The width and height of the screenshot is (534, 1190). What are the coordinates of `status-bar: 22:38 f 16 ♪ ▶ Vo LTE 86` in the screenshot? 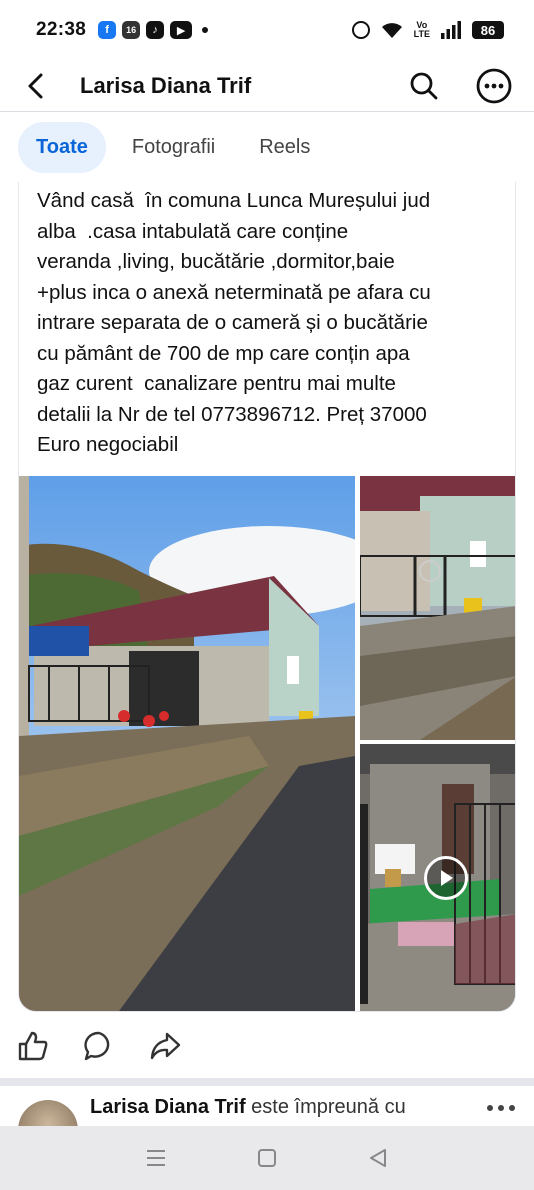 It's located at (267, 30).